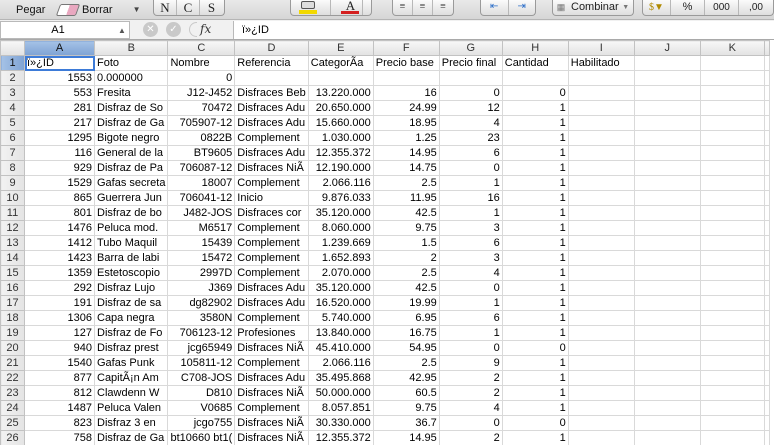 This screenshot has width=774, height=445. What do you see at coordinates (59, 153) in the screenshot?
I see `cell: 116` at bounding box center [59, 153].